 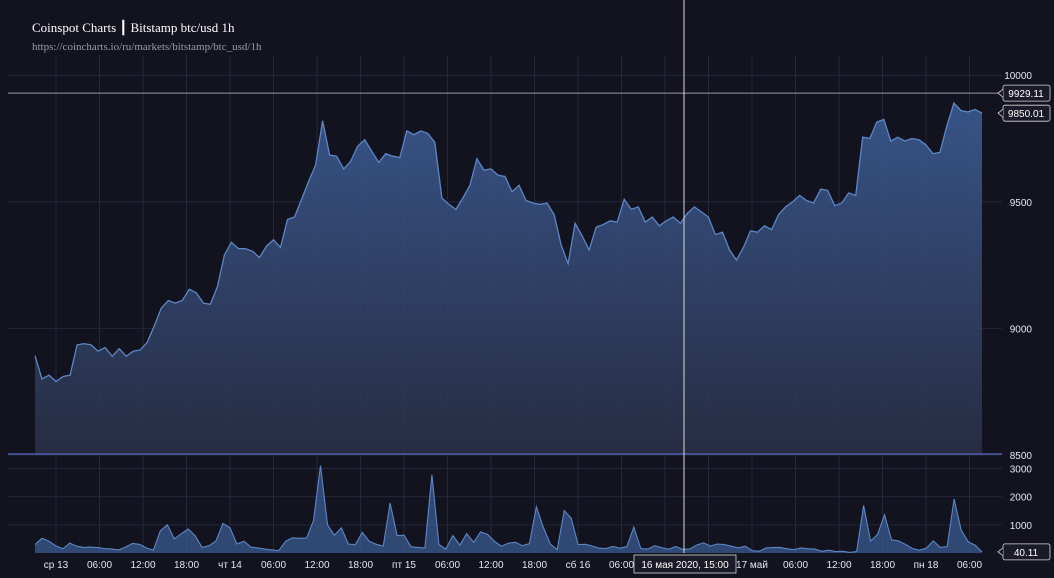 I want to click on crosshair-date-tag: 16 мая 2020, 15:00, so click(x=685, y=564).